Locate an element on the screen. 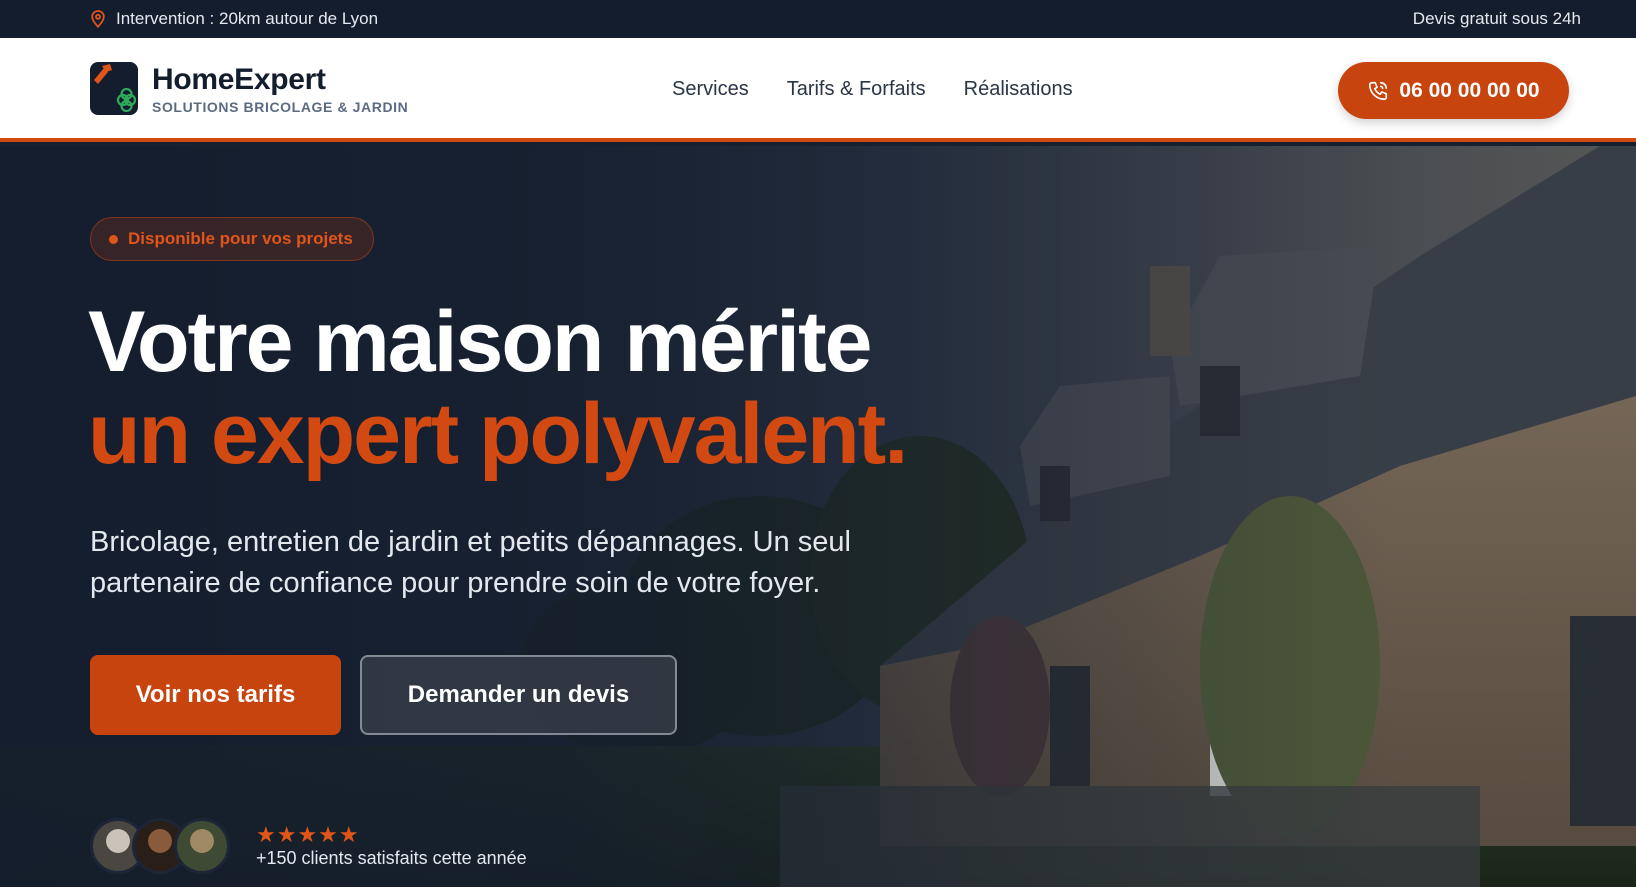 Image resolution: width=1636 pixels, height=887 pixels. hero-title-line2: un expert polyvalent. is located at coordinates (498, 434).